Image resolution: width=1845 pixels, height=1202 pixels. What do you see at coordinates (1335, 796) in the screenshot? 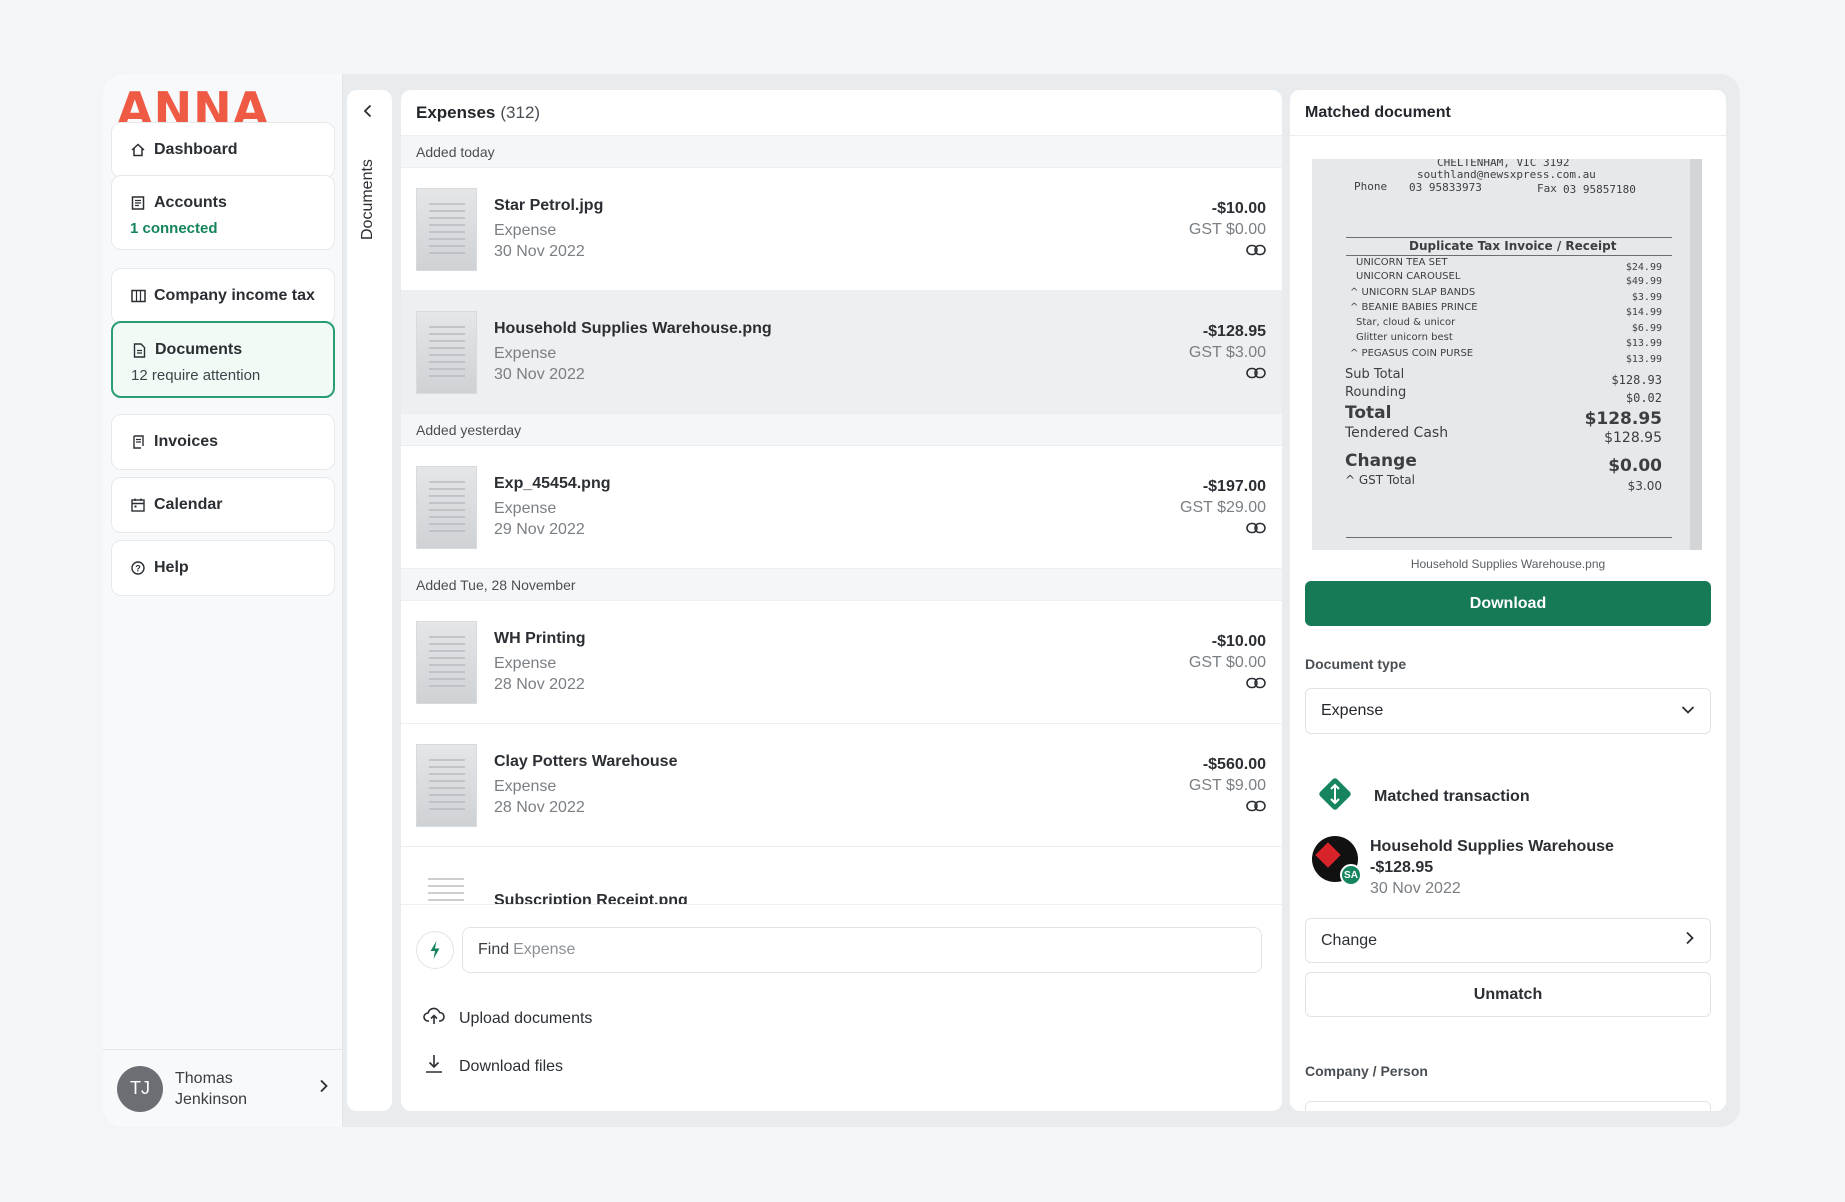
I see `transfer-diamond-icon` at bounding box center [1335, 796].